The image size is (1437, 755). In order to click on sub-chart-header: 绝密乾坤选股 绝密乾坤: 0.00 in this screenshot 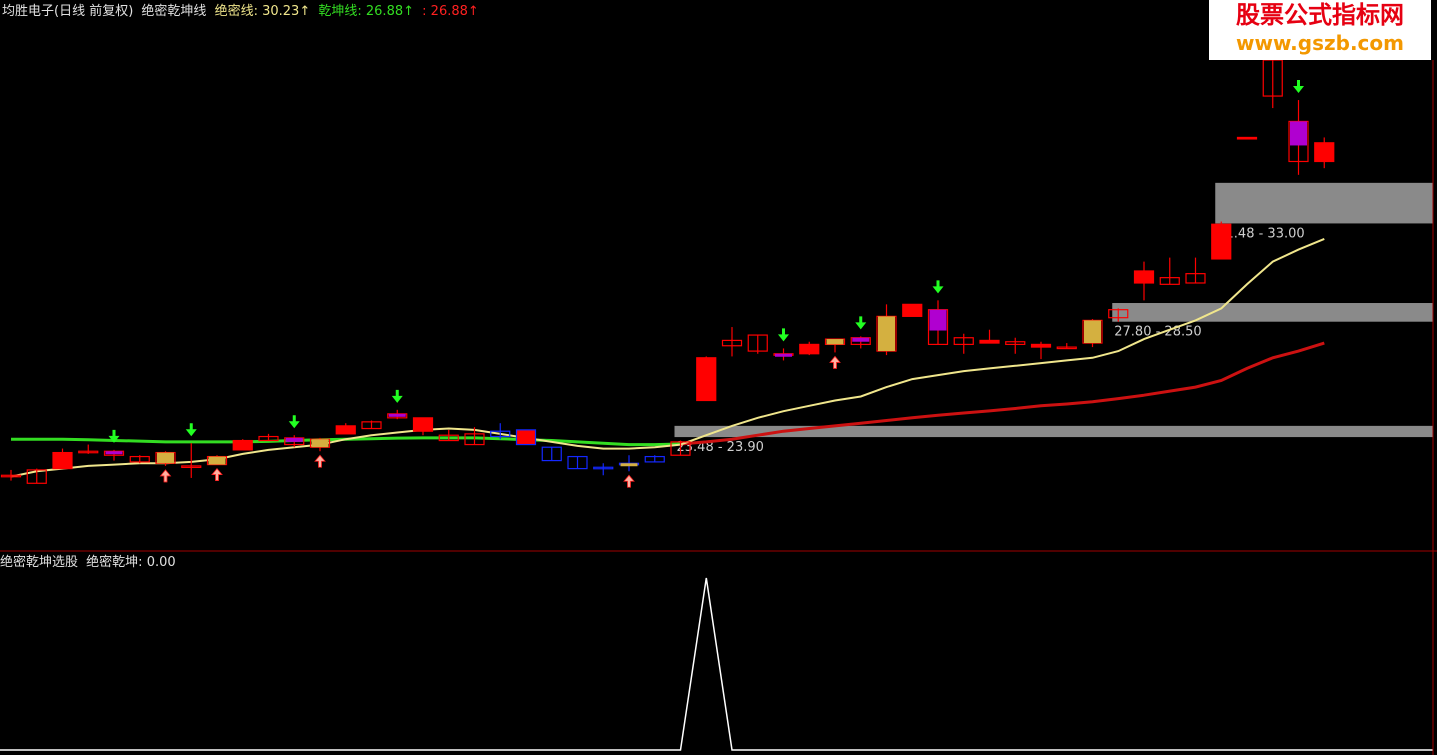, I will do `click(90, 563)`.